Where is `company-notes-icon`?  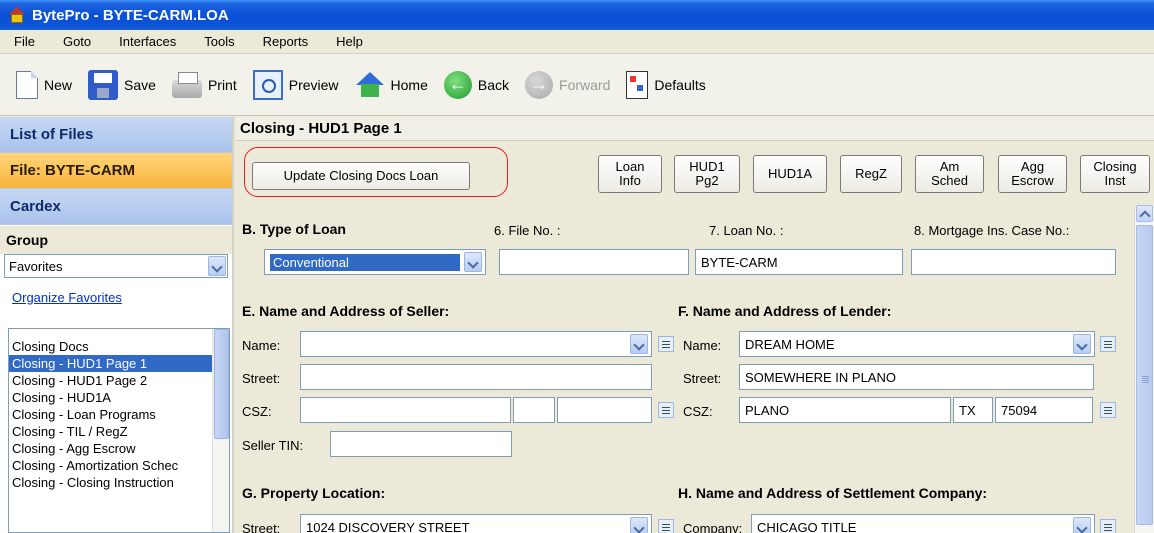
company-notes-icon is located at coordinates (1108, 526).